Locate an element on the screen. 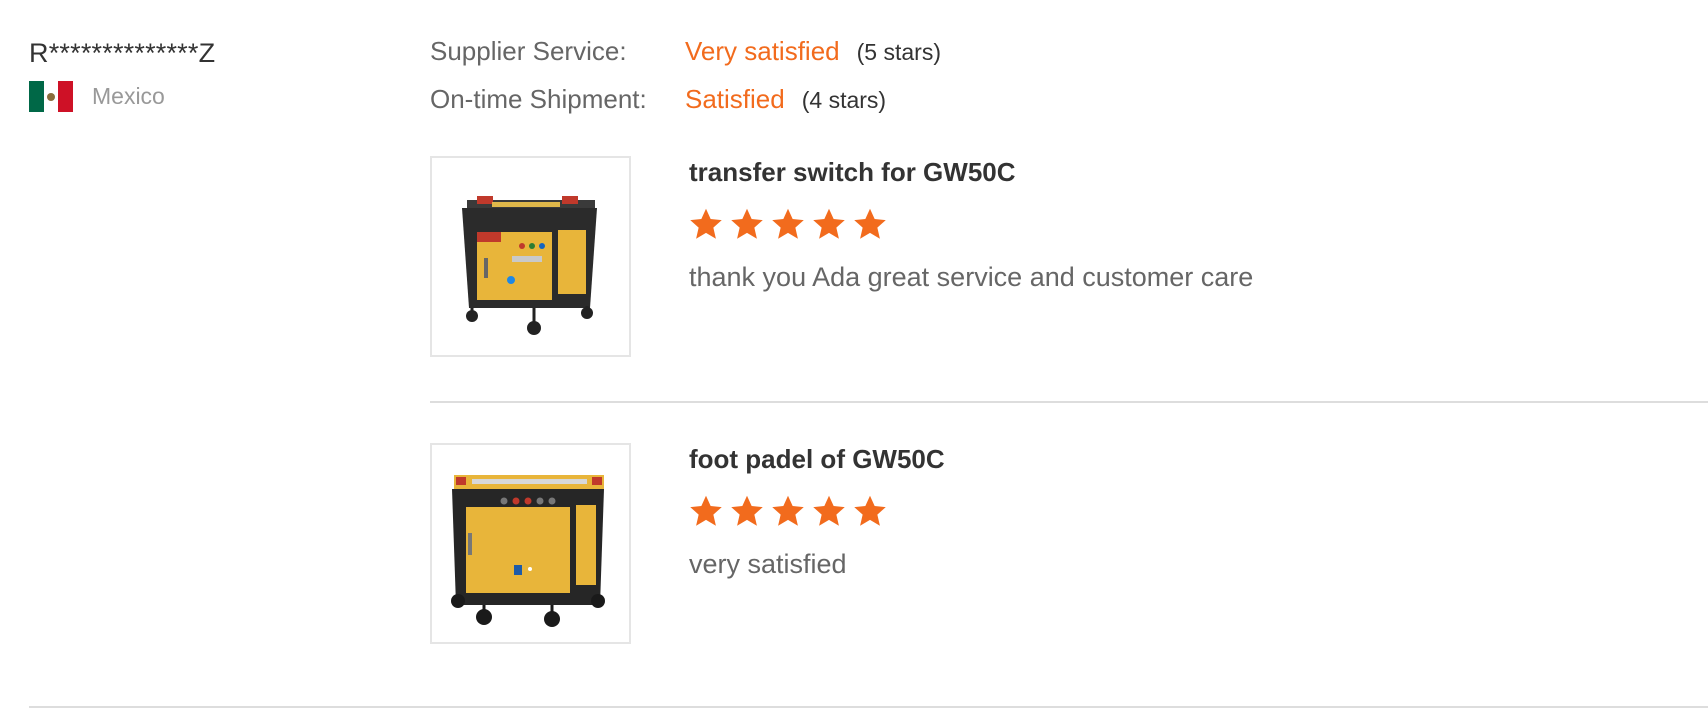 This screenshot has width=1708, height=708. rating-label: Supplier Service: is located at coordinates (528, 51).